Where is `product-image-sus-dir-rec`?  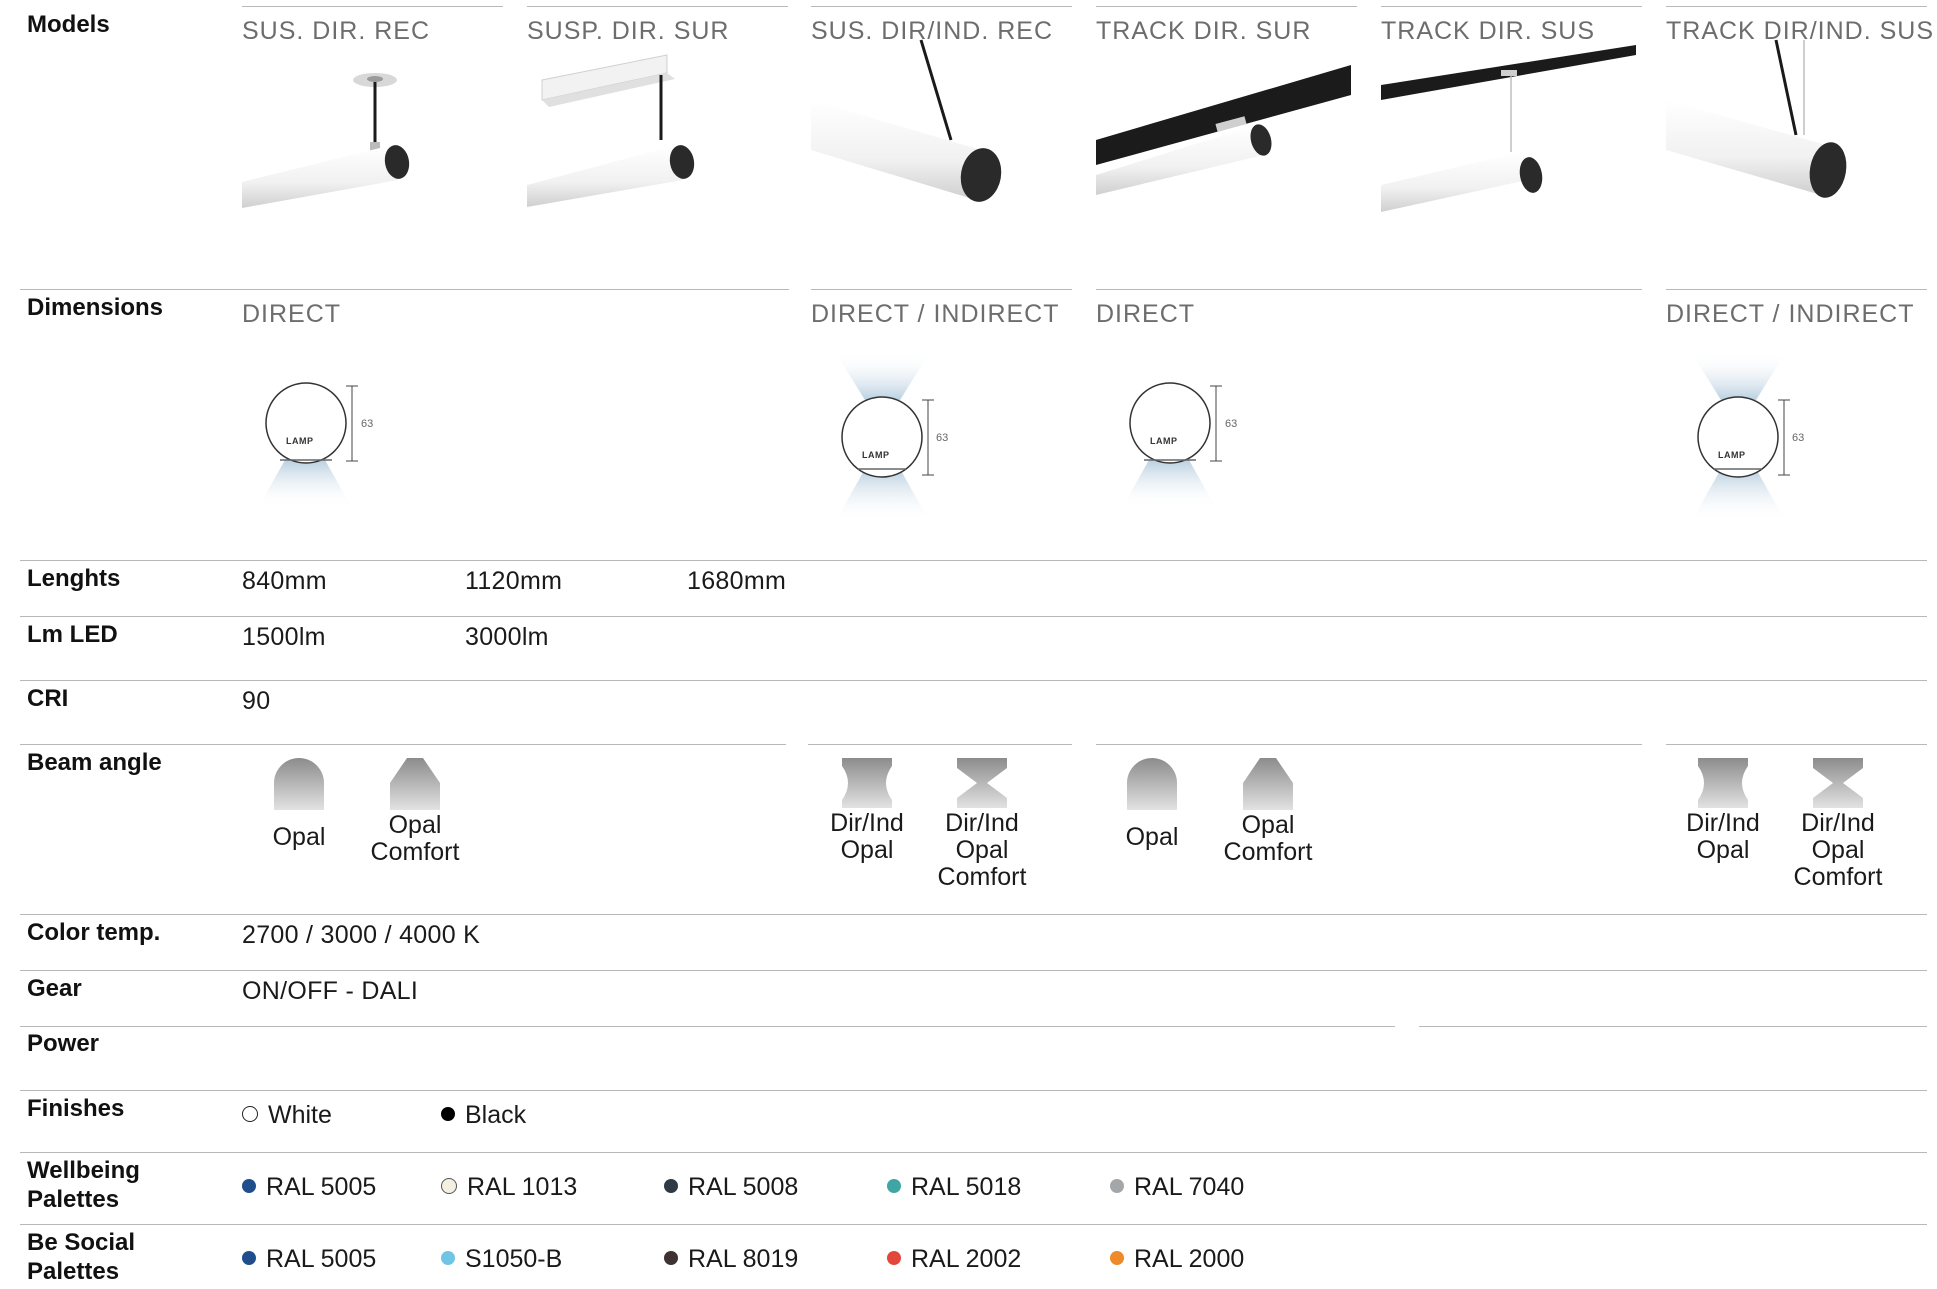 product-image-sus-dir-rec is located at coordinates (326, 140).